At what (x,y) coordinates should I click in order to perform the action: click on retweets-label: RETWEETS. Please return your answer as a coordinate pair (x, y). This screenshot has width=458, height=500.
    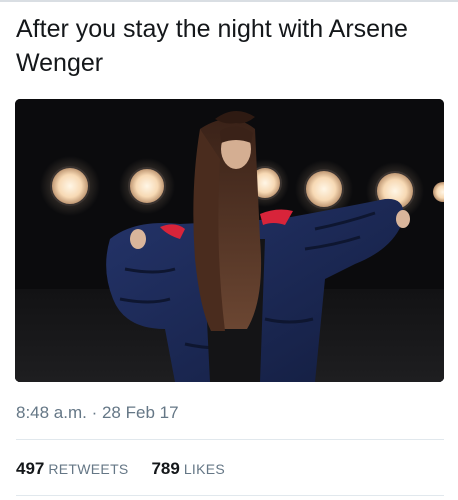
    Looking at the image, I should click on (88, 469).